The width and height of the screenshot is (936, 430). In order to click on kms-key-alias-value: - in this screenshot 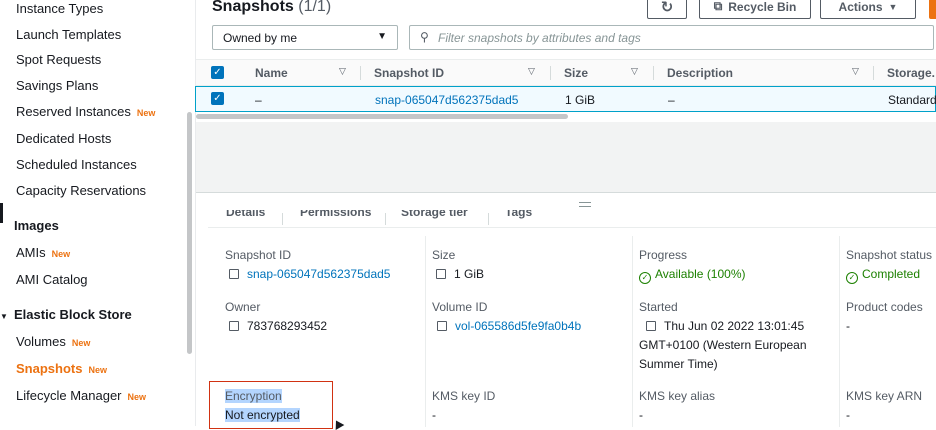, I will do `click(641, 415)`.